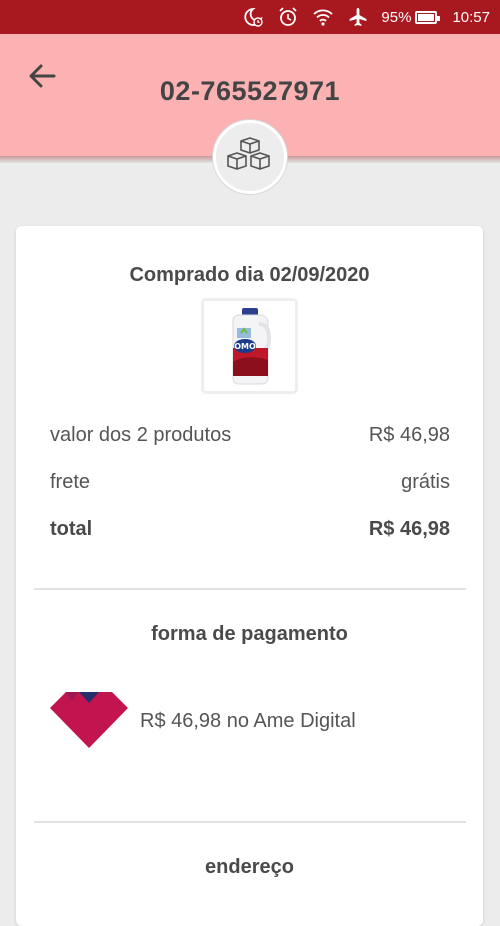  Describe the element at coordinates (253, 17) in the screenshot. I see `moon-clock-icon` at that location.